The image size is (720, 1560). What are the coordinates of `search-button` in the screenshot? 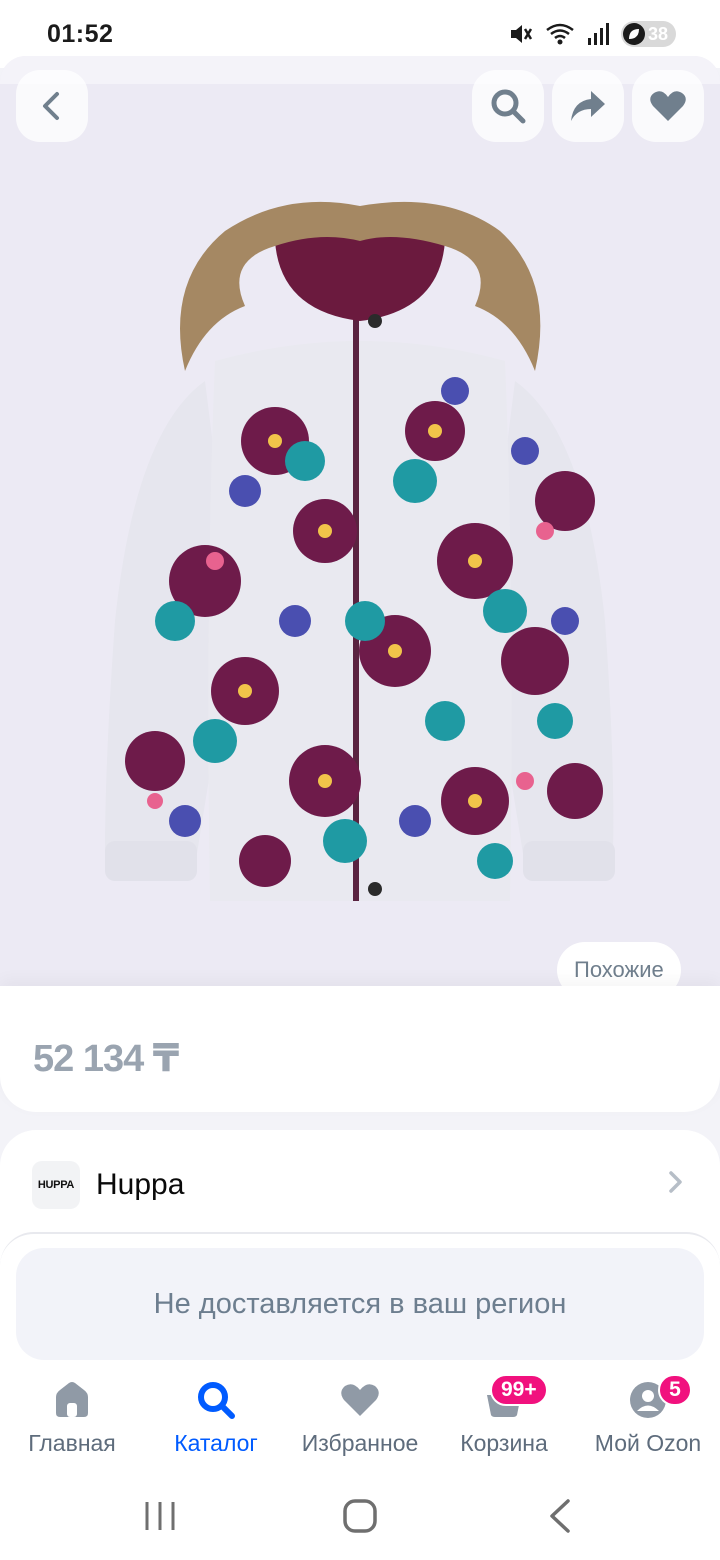 It's located at (508, 106).